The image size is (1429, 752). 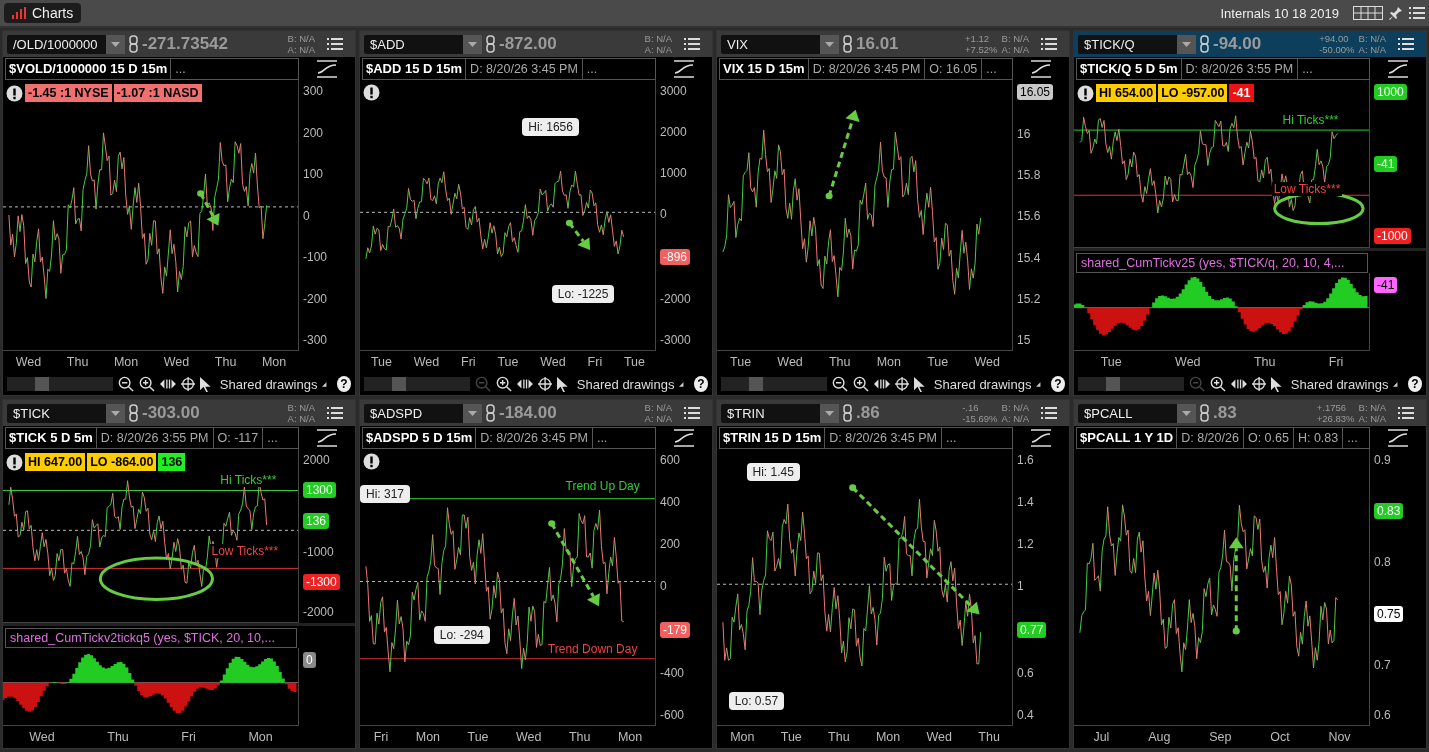 I want to click on symbol-dropdown: $PCALL, so click(x=1137, y=413).